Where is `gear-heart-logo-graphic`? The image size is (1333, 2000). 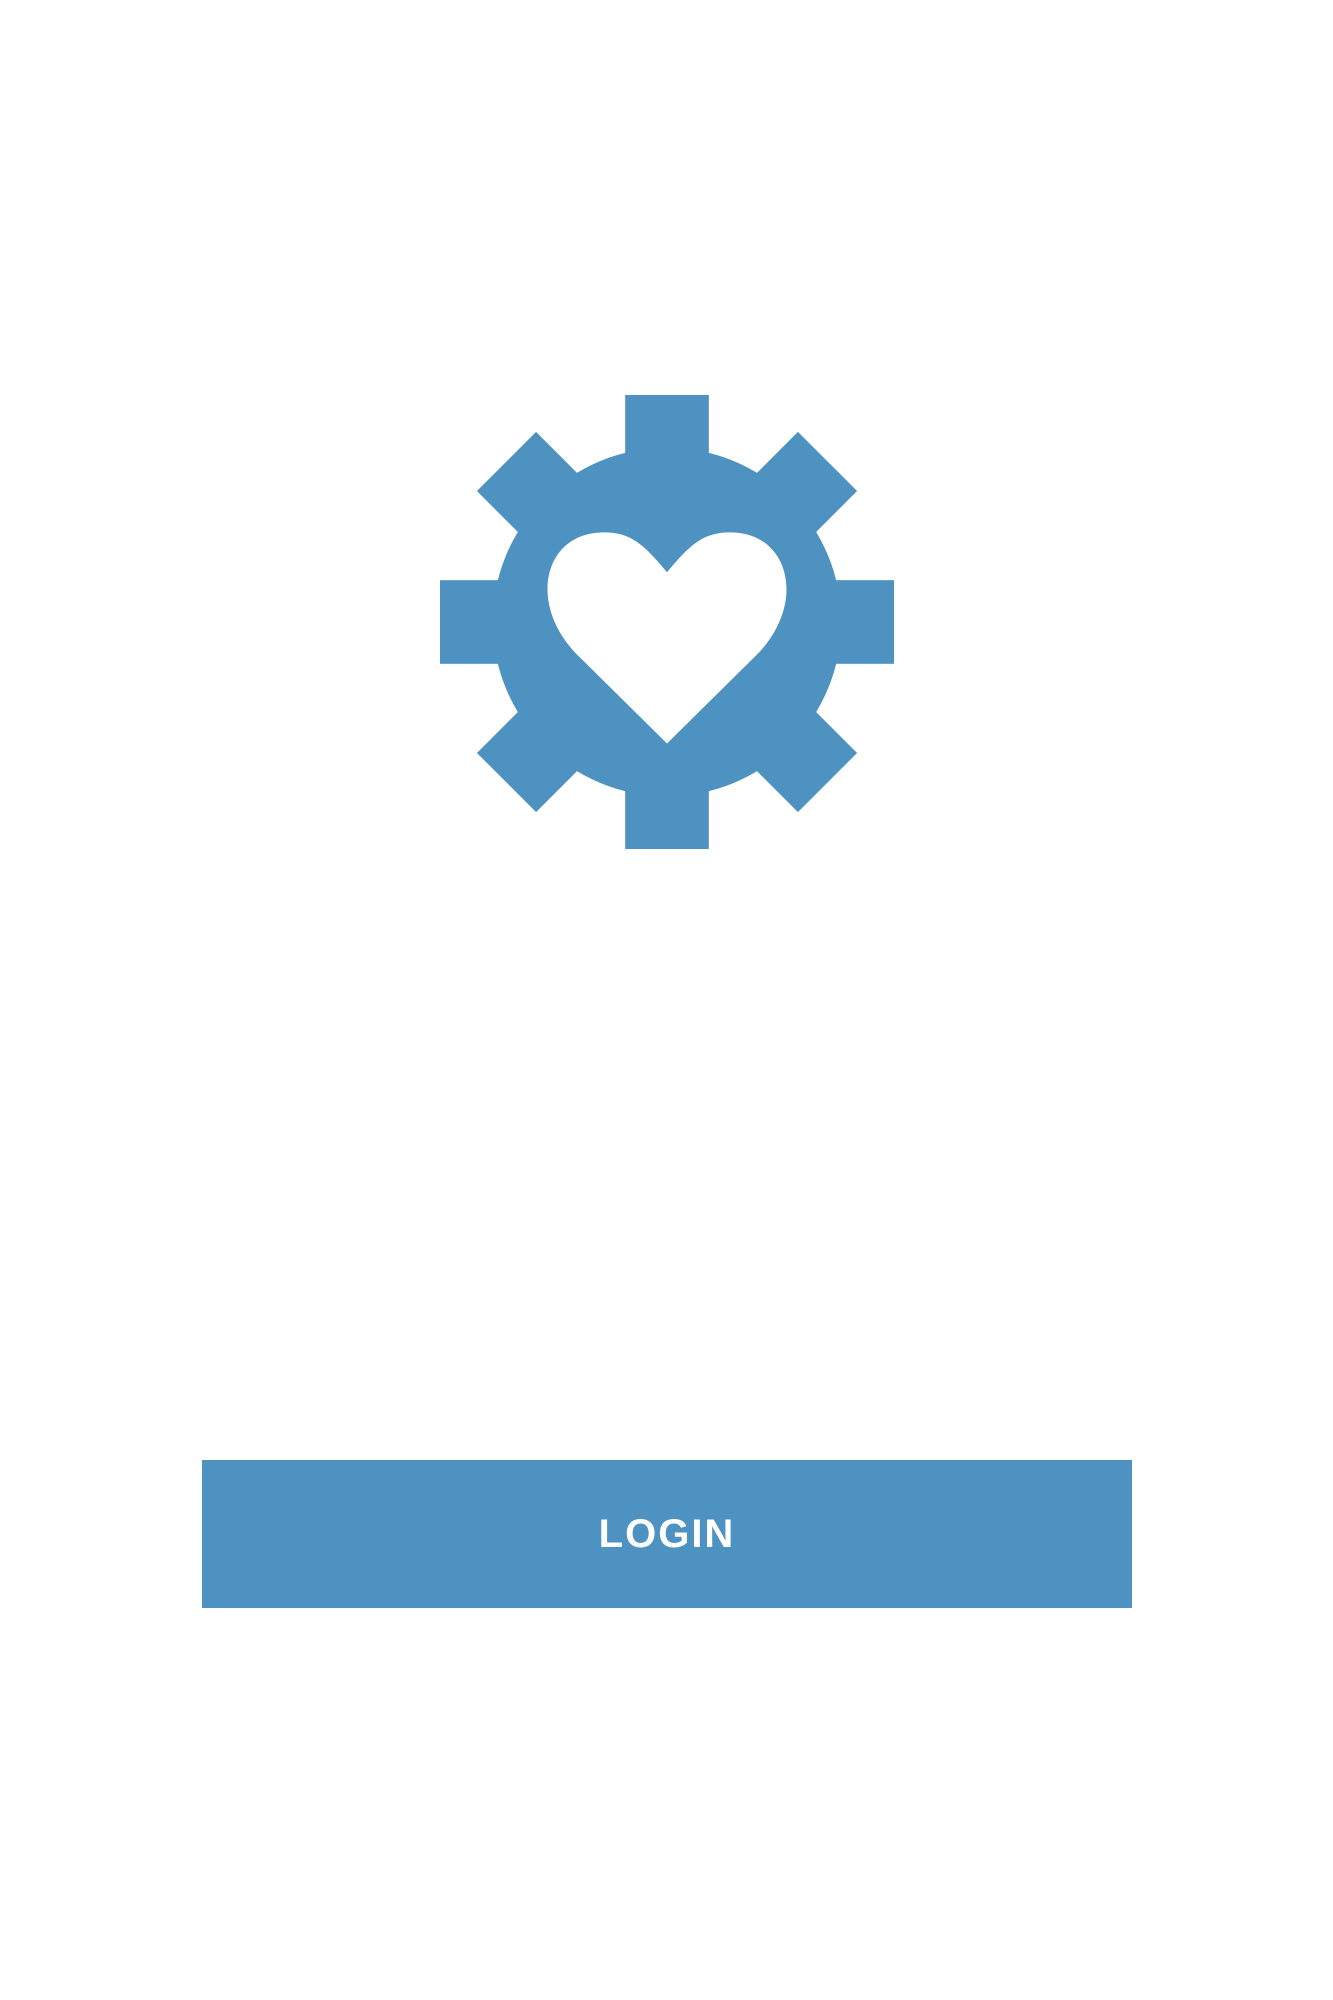
gear-heart-logo-graphic is located at coordinates (667, 622).